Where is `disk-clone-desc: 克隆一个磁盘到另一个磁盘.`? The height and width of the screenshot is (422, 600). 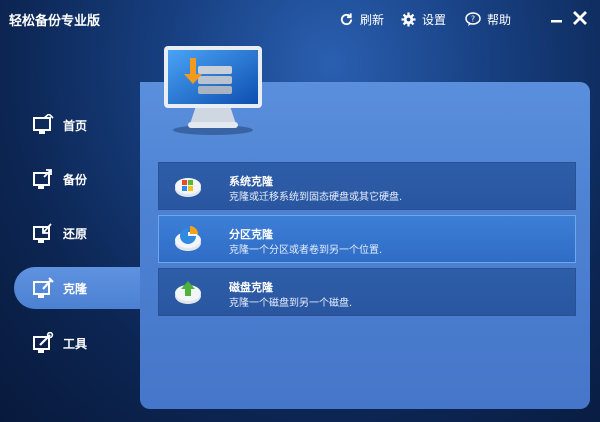
disk-clone-desc: 克隆一个磁盘到另一个磁盘. is located at coordinates (291, 303).